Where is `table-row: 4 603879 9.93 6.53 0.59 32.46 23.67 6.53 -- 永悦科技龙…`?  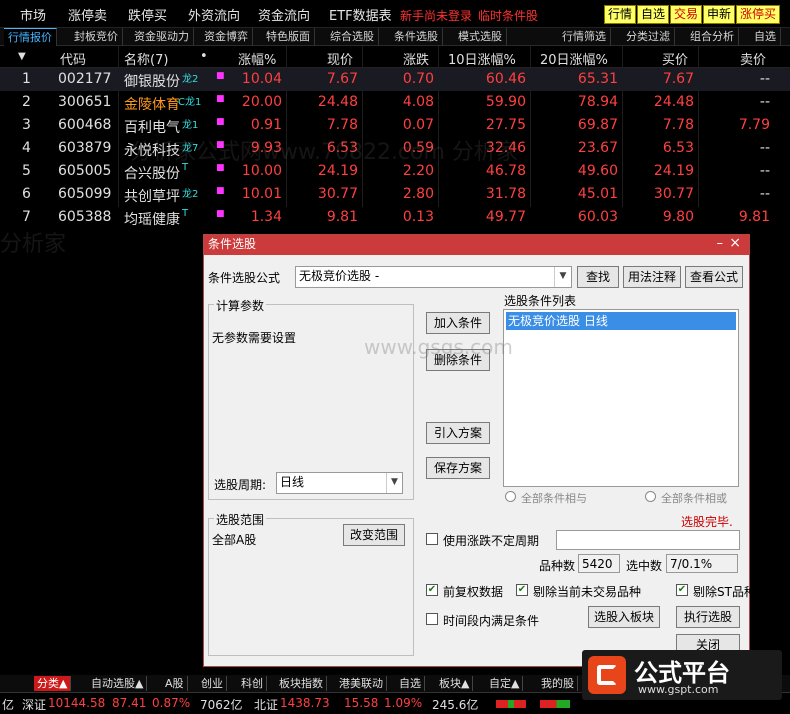
table-row: 4 603879 9.93 6.53 0.59 32.46 23.67 6.53 -- 永悦科技龙… is located at coordinates (395, 148).